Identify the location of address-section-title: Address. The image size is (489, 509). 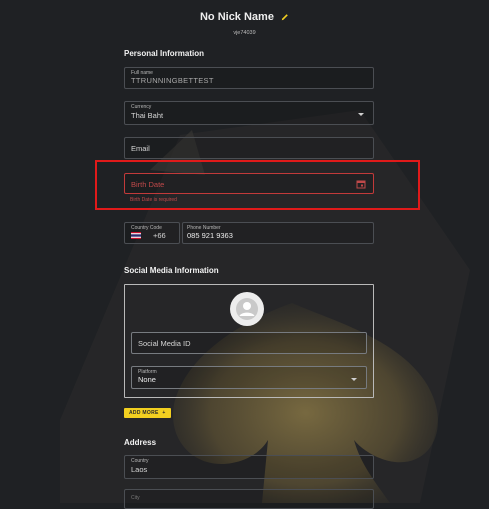
(140, 442).